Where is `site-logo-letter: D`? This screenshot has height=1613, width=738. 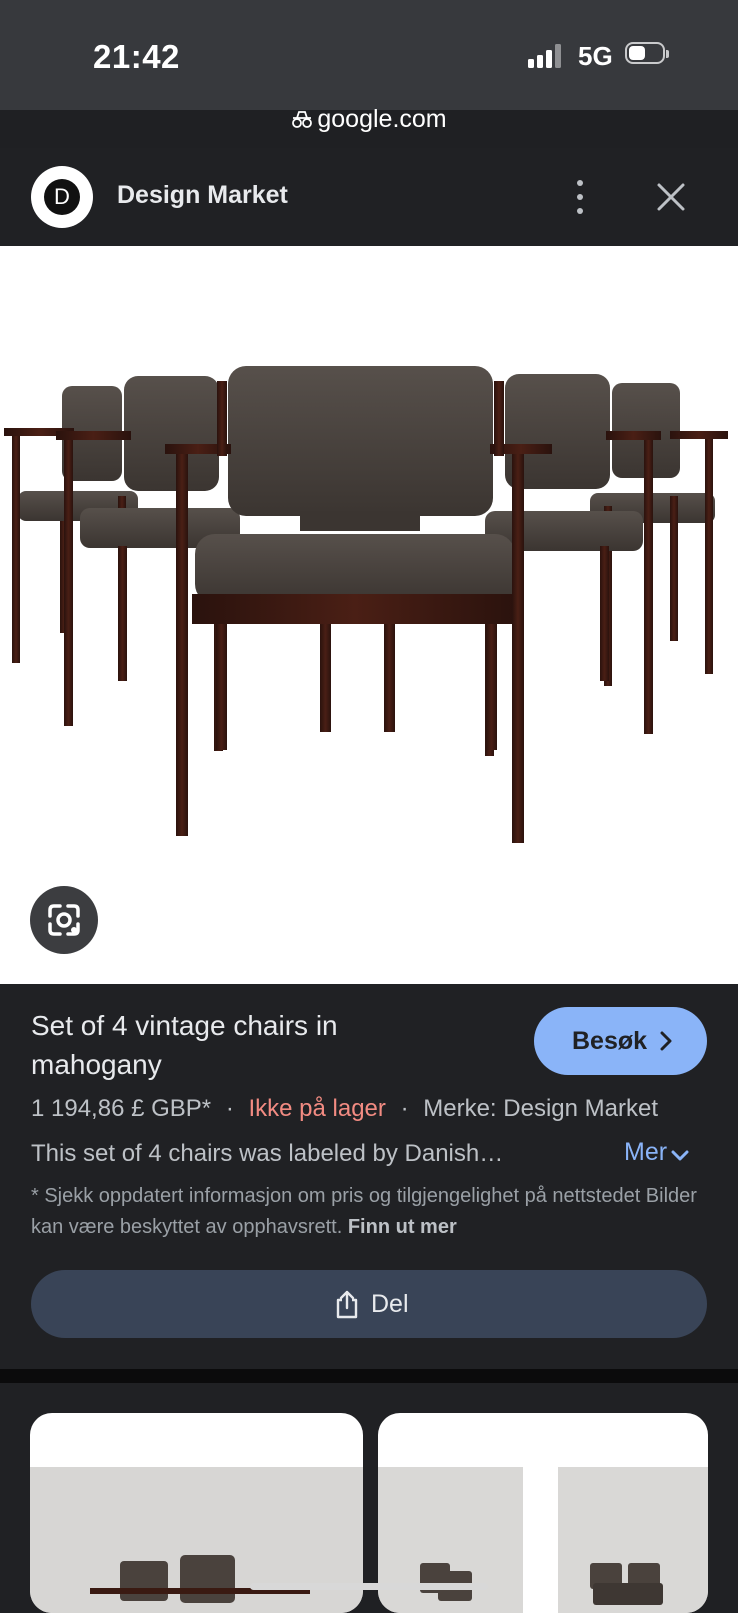
site-logo-letter: D is located at coordinates (62, 197).